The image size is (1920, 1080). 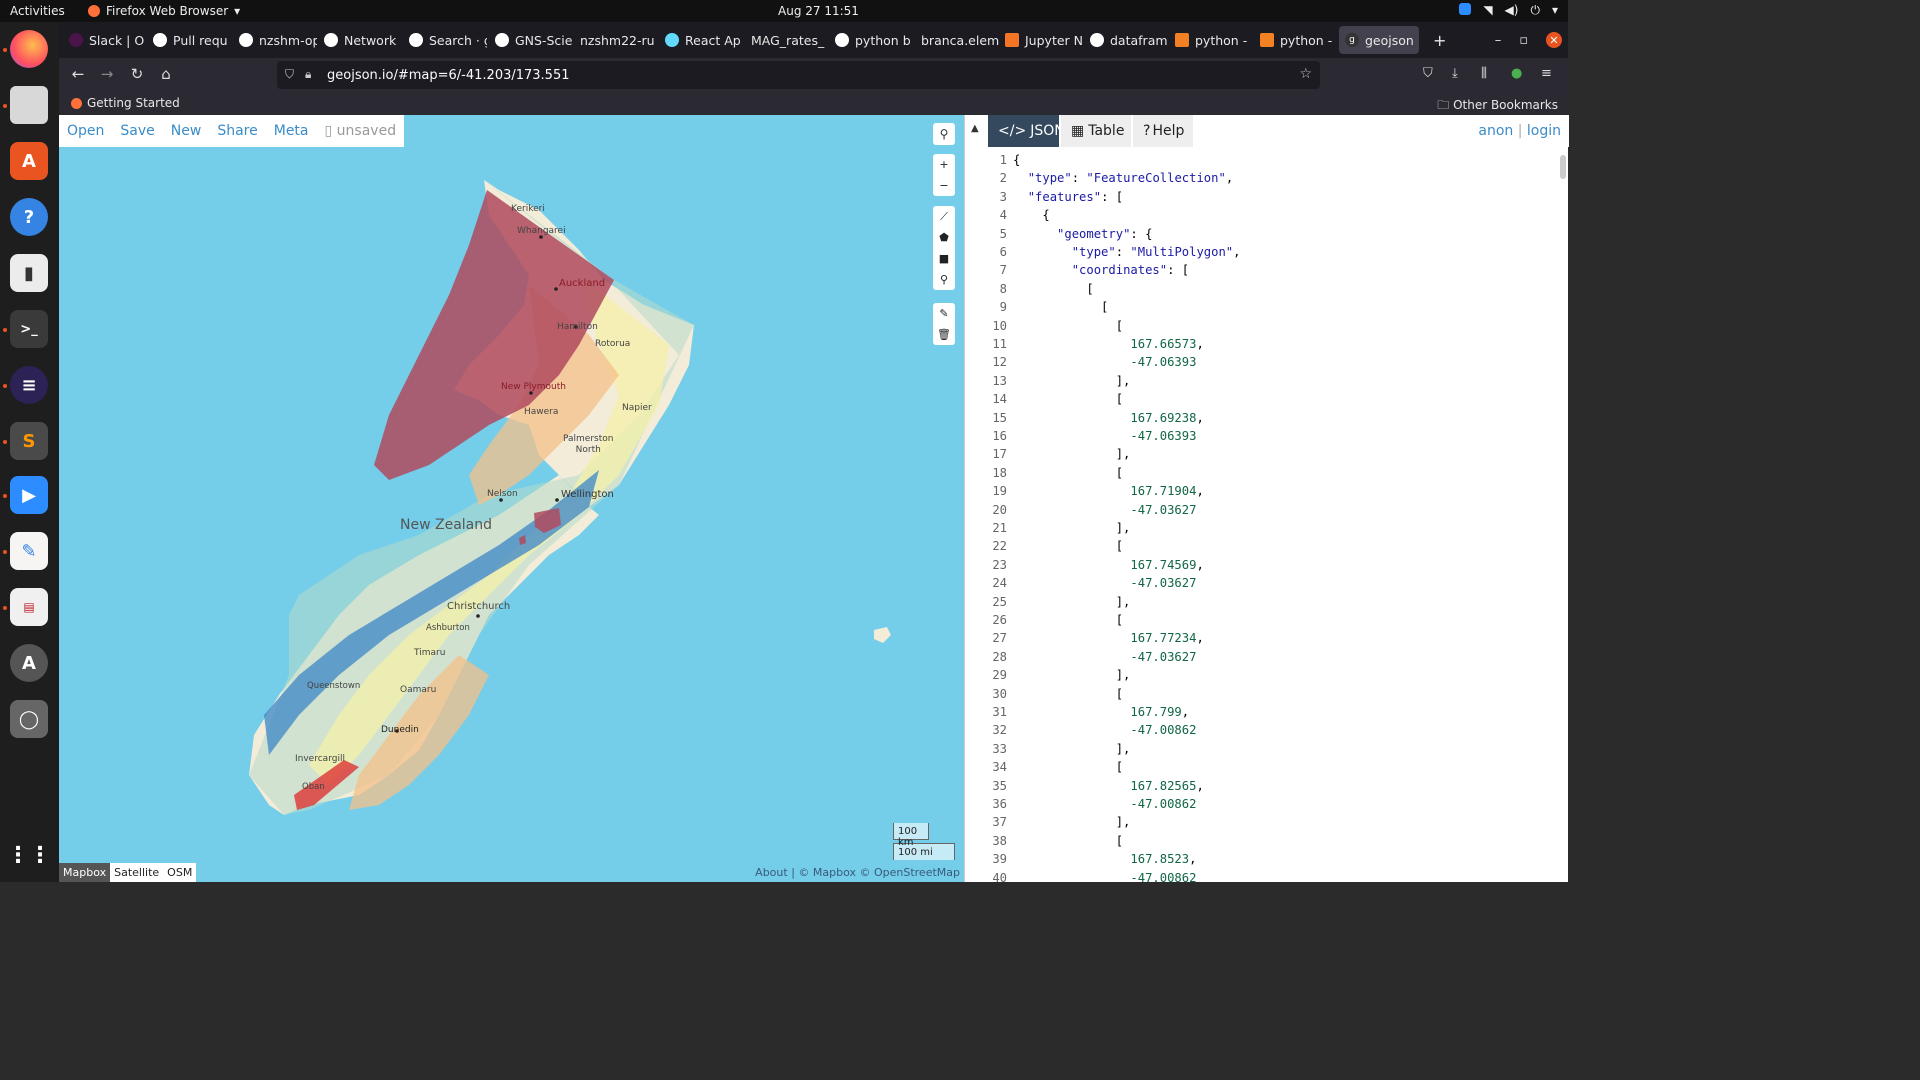 I want to click on tab-help: ? Help, so click(x=1163, y=131).